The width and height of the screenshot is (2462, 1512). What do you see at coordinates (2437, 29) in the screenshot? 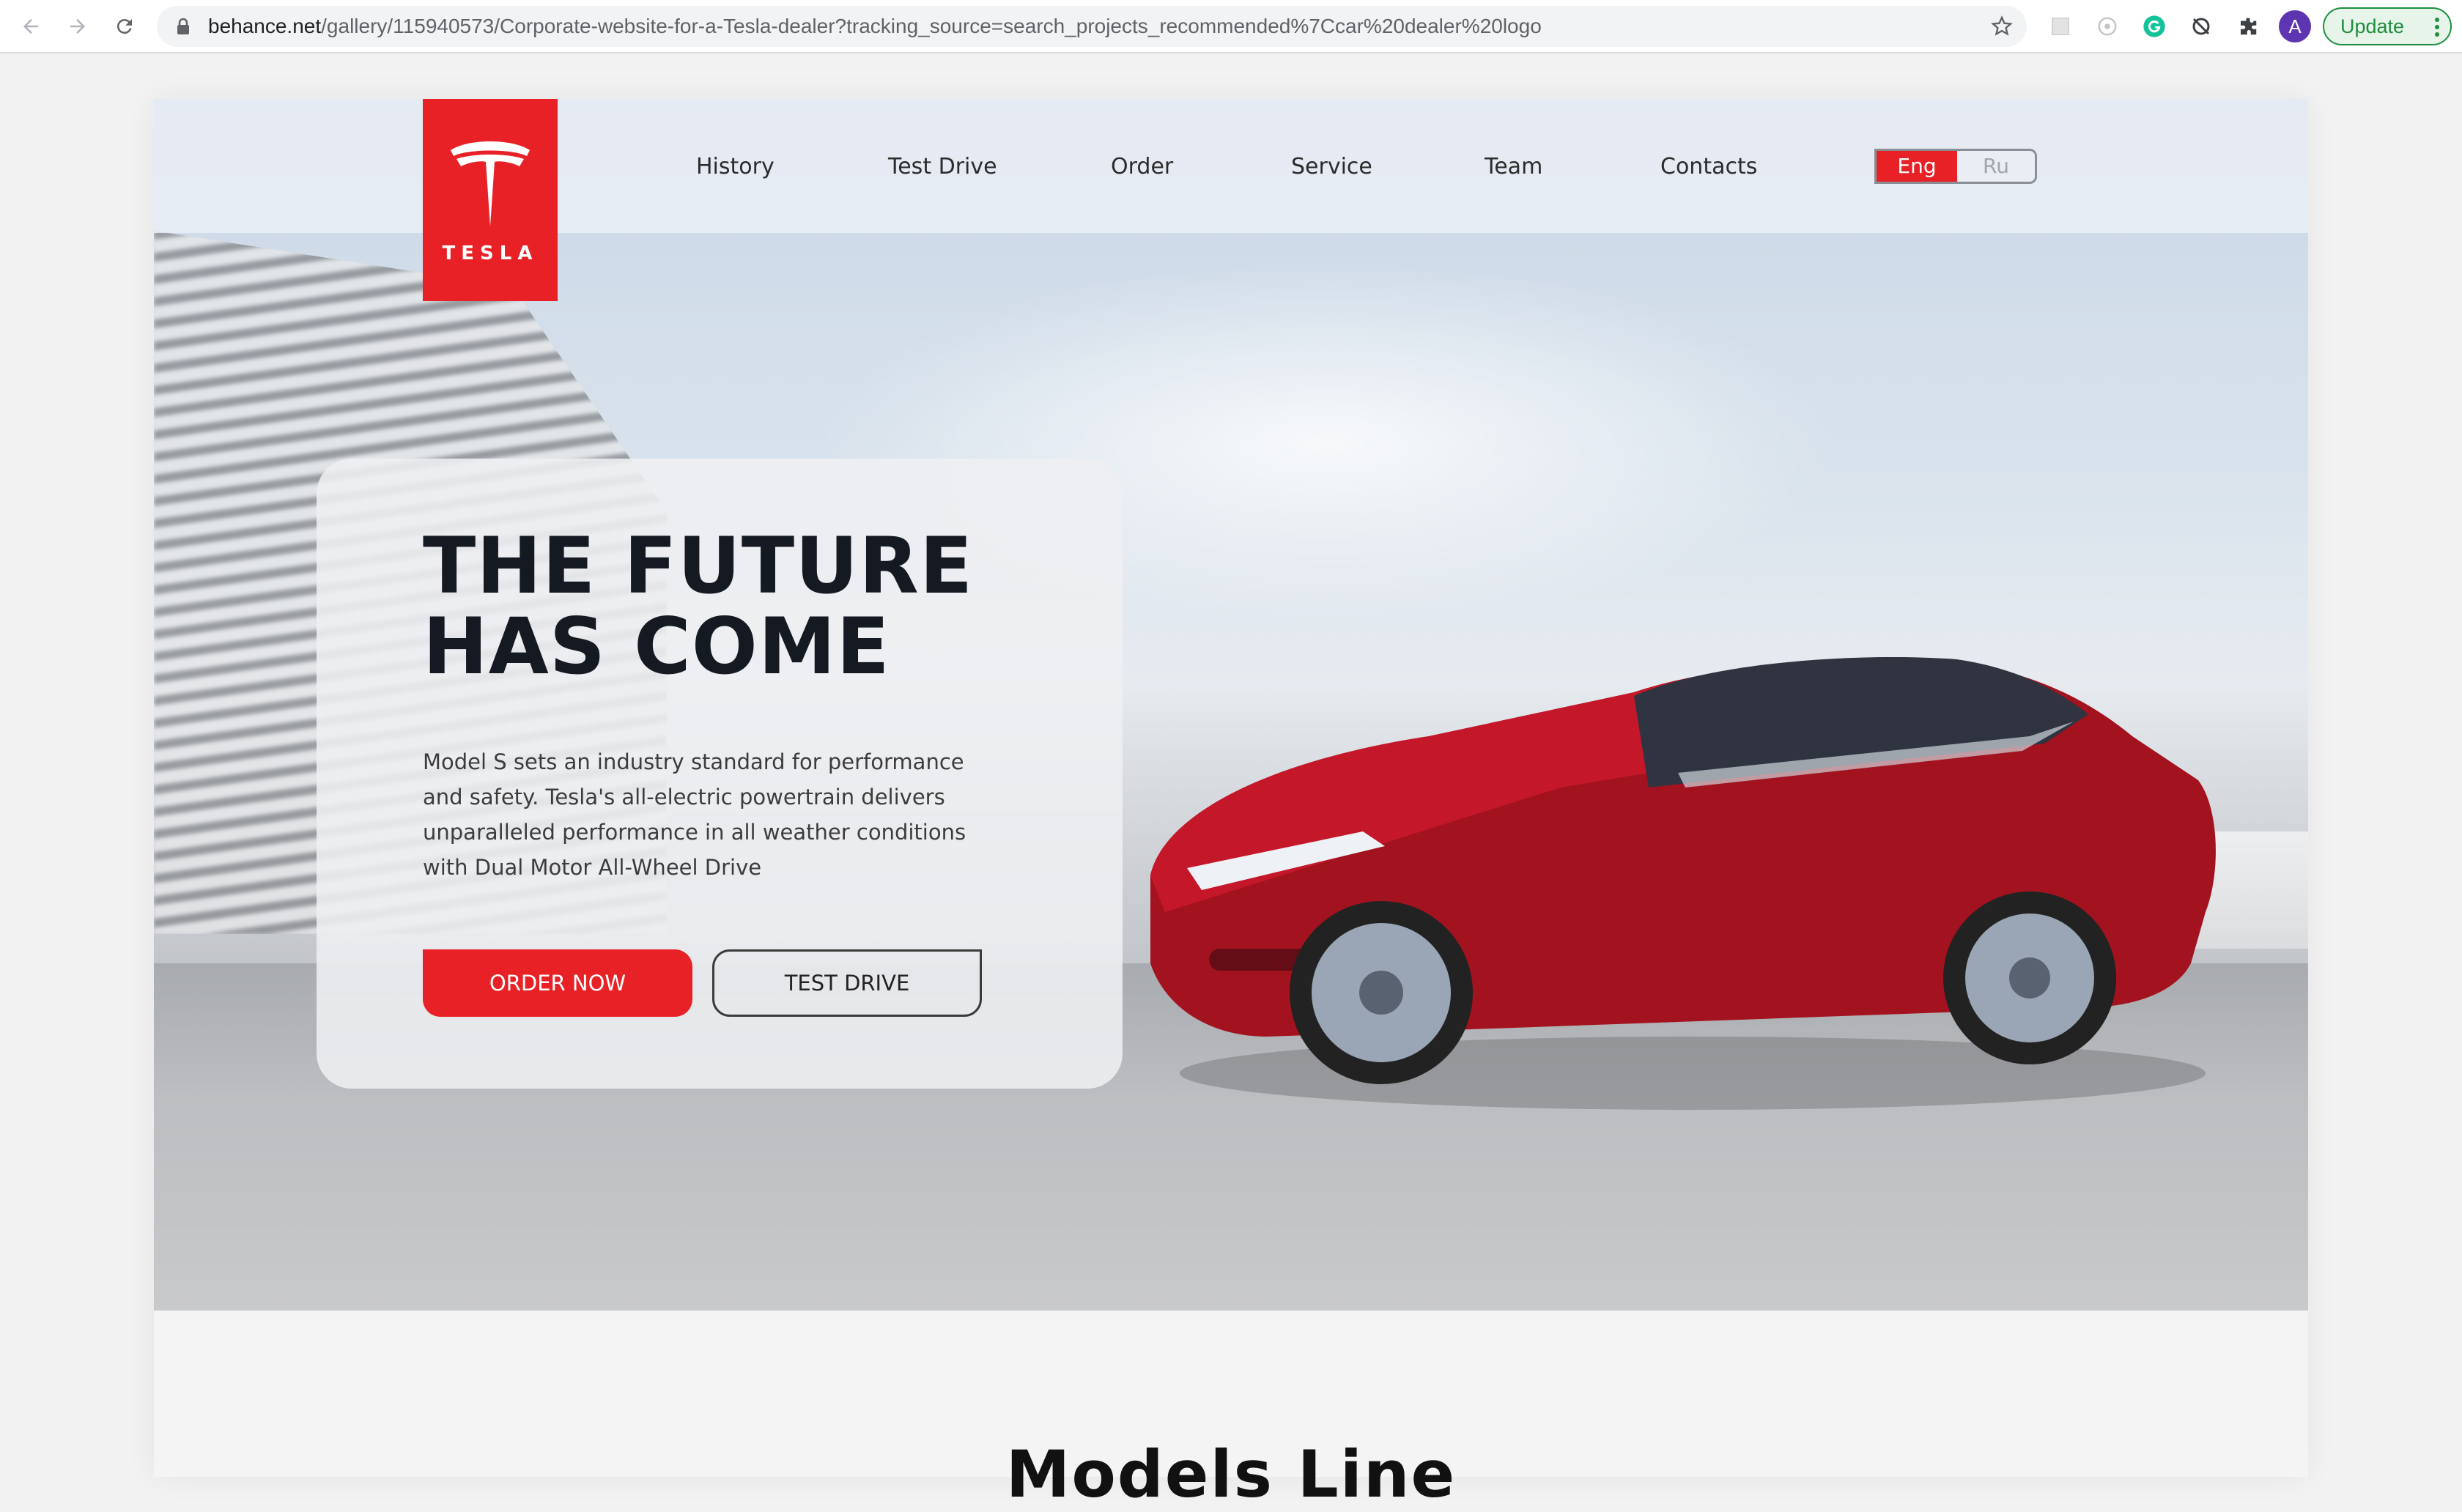
I see `more-icon` at bounding box center [2437, 29].